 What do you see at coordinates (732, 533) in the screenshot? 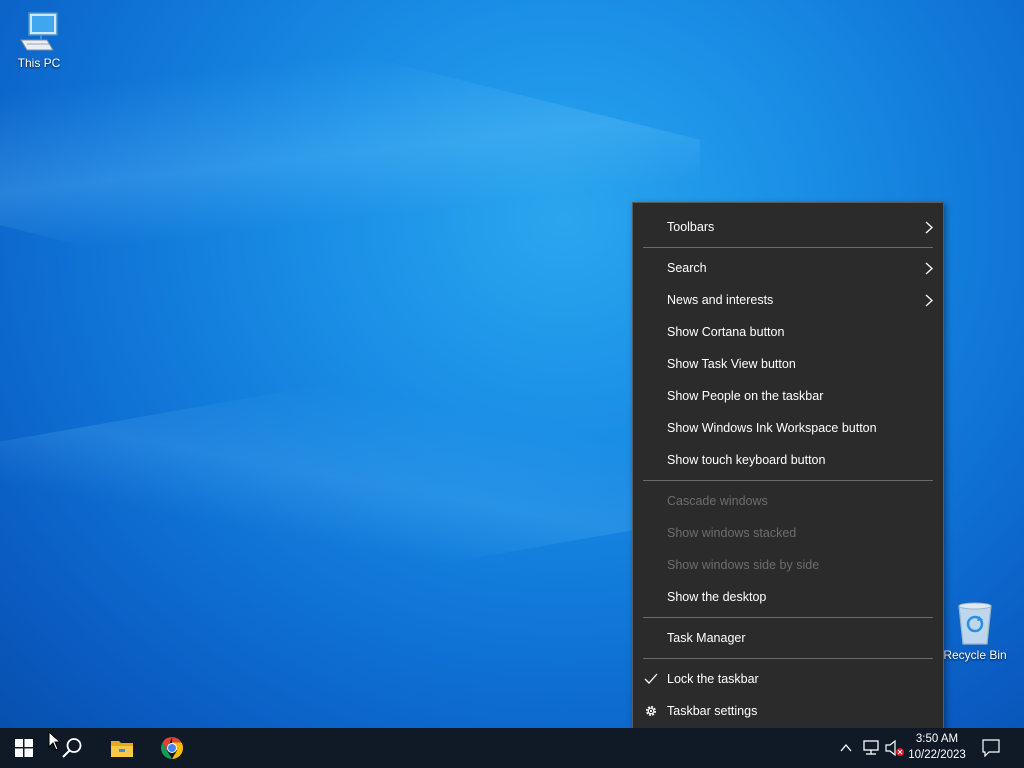
I see `menu-item-label: Show windows stacked` at bounding box center [732, 533].